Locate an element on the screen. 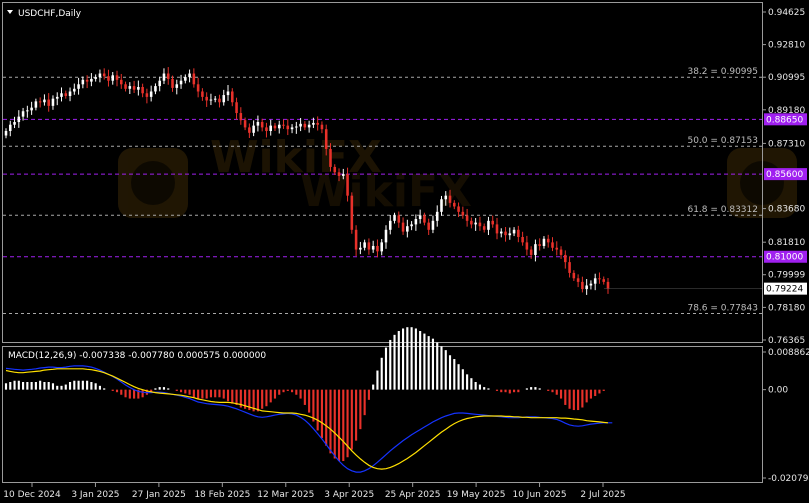  macd-tick-label: -0.020794 is located at coordinates (788, 479).